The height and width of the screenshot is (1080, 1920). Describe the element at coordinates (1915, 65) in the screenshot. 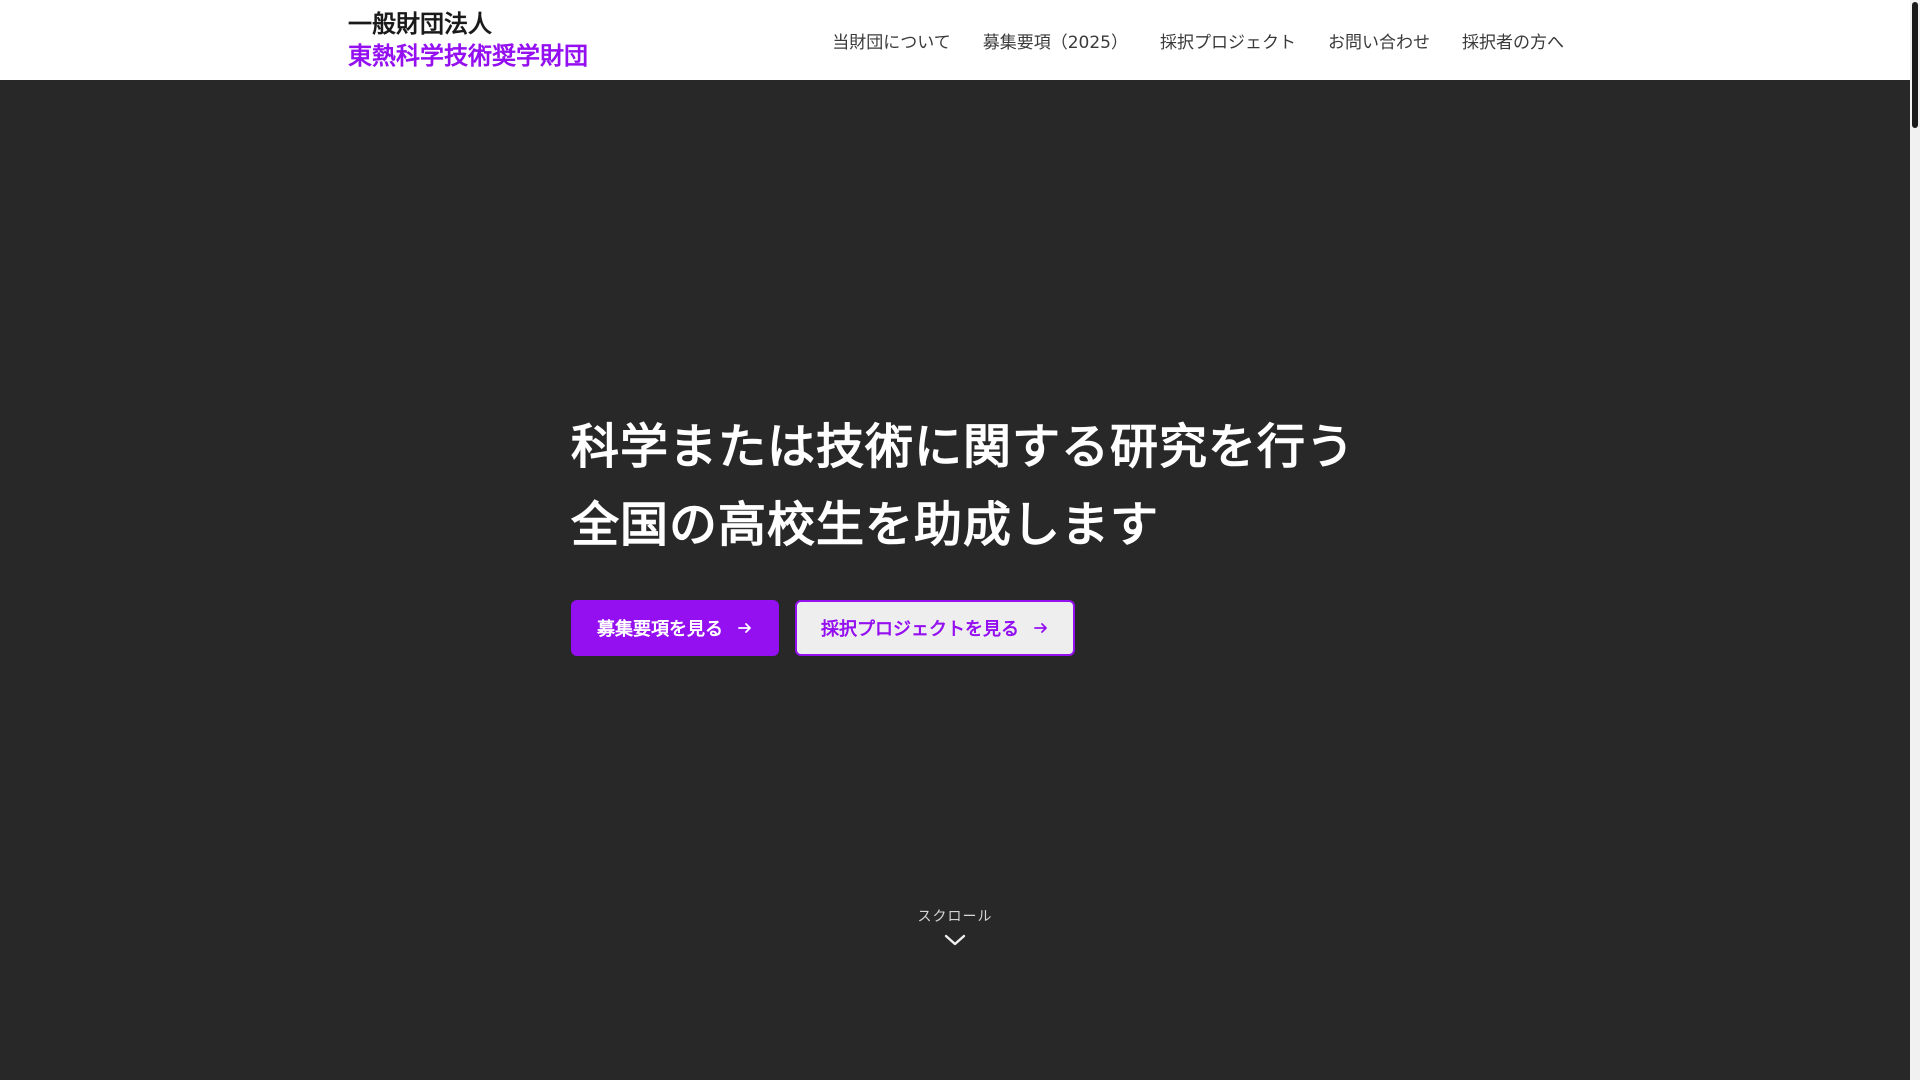

I see `scrollbar-thumb` at that location.